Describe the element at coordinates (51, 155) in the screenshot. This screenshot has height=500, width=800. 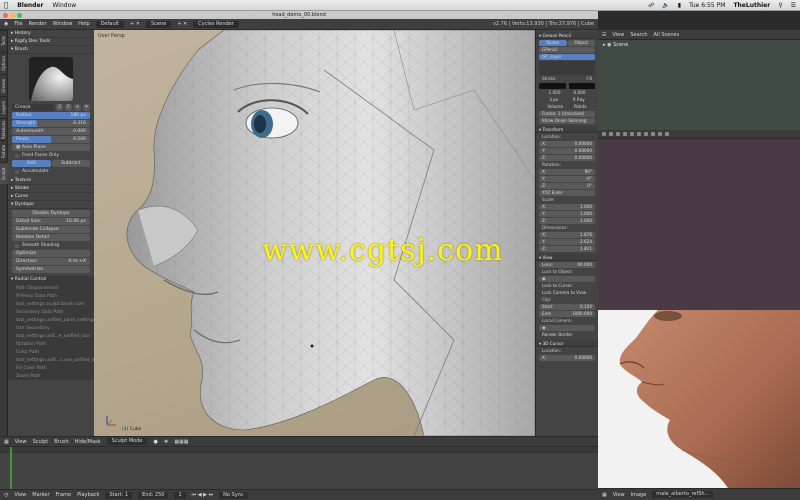
I see `front-faces-checkbox: Front Faces Only` at that location.